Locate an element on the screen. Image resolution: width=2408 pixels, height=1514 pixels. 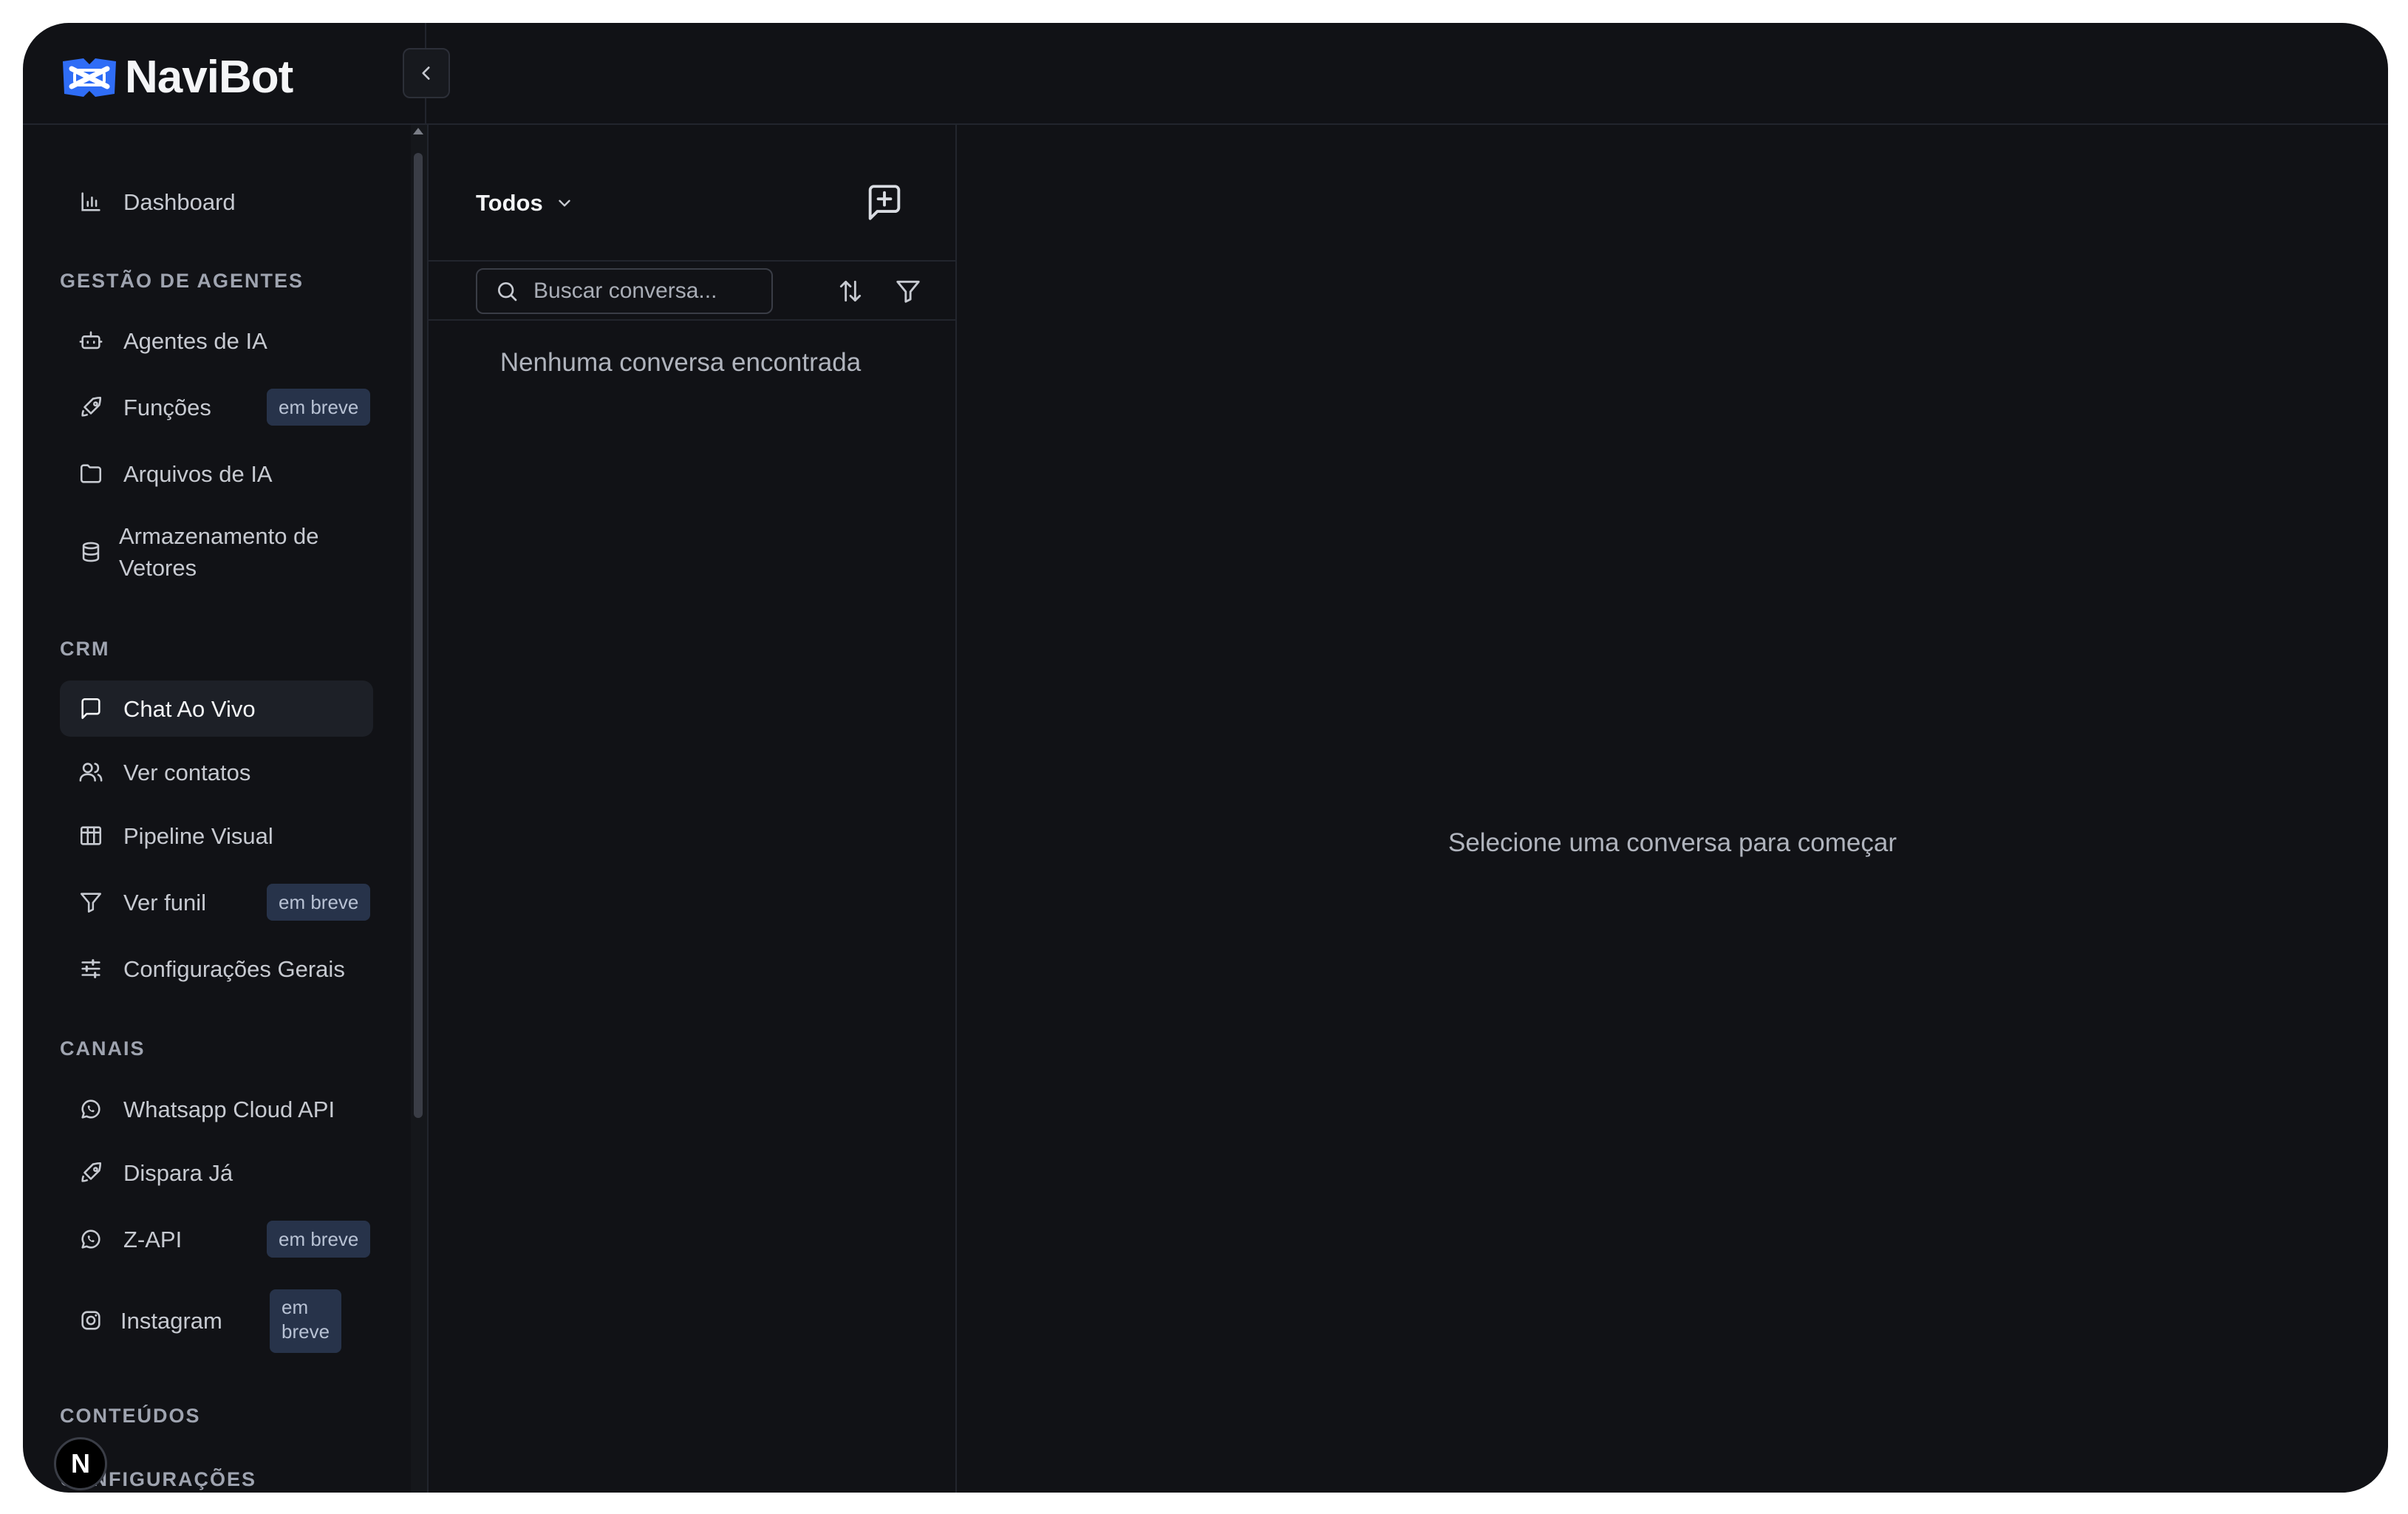
sidebar-item-chat-ao-vivo: Chat Ao Vivo is located at coordinates (216, 709).